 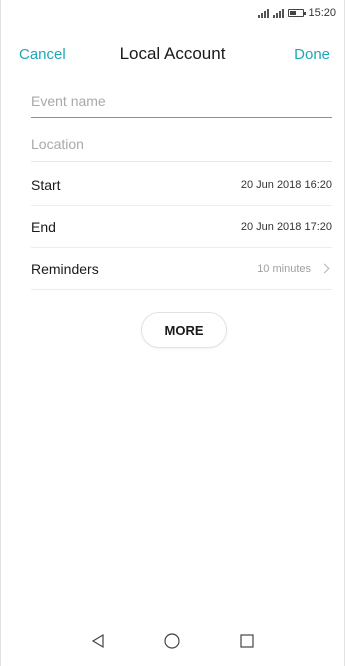 What do you see at coordinates (184, 330) in the screenshot?
I see `more-button: MORE` at bounding box center [184, 330].